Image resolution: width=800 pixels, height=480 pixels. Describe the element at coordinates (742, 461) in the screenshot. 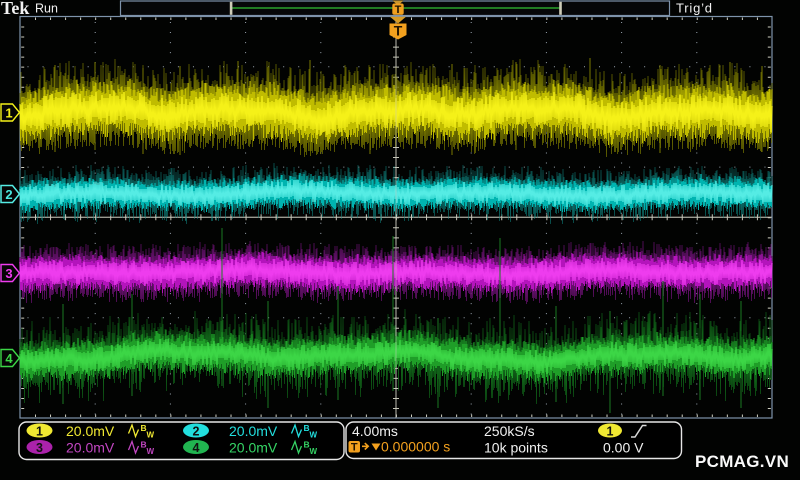

I see `svg-text: PCMAG.VN` at that location.